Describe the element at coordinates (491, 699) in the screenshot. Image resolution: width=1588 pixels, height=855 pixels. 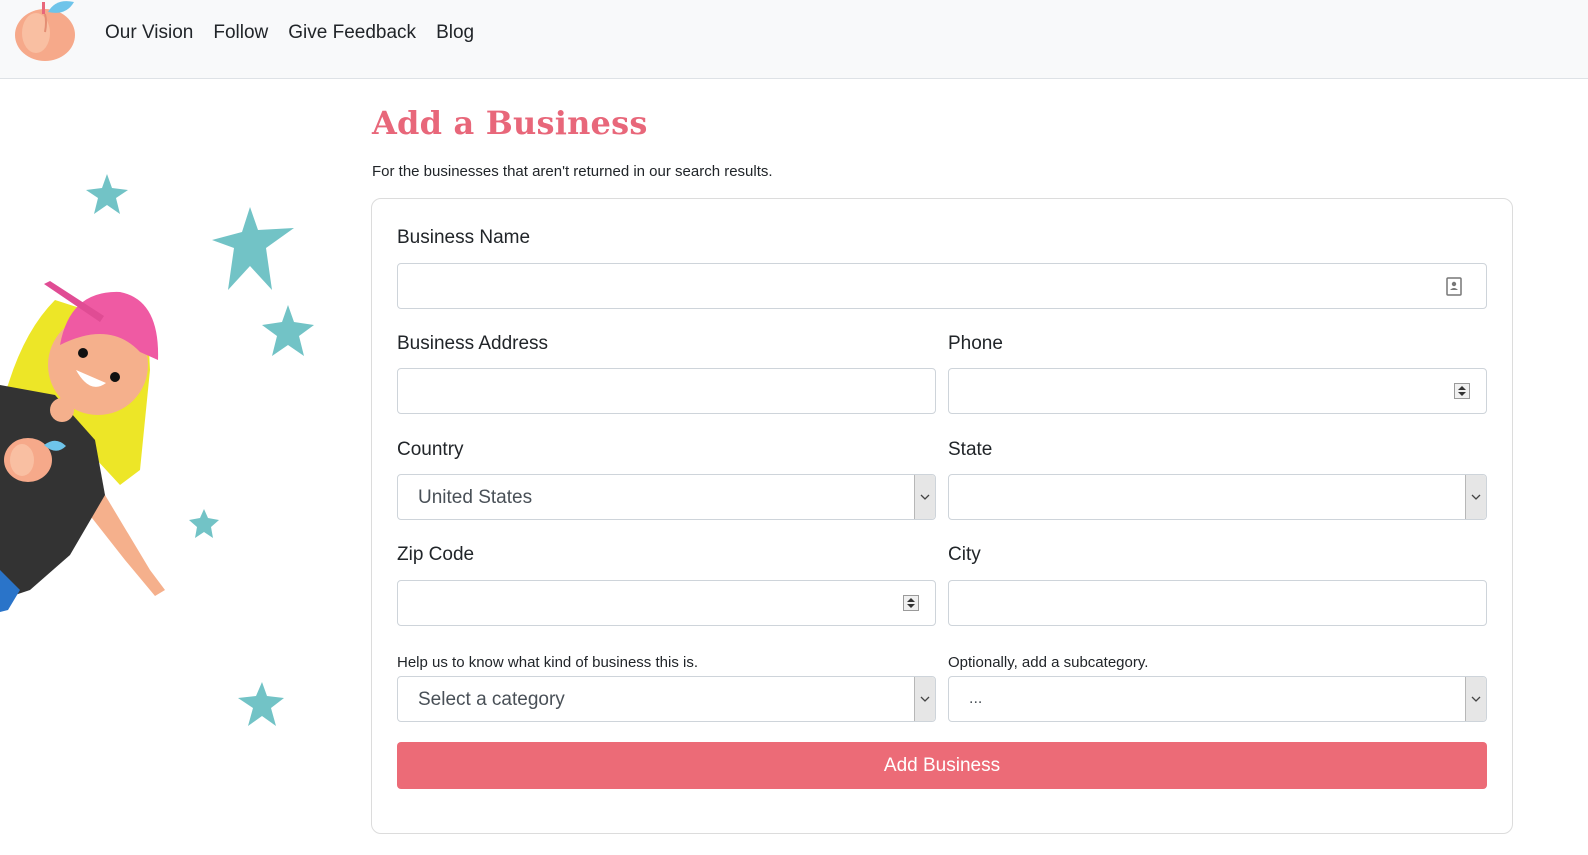
I see `category-selected-value: Select a category` at that location.